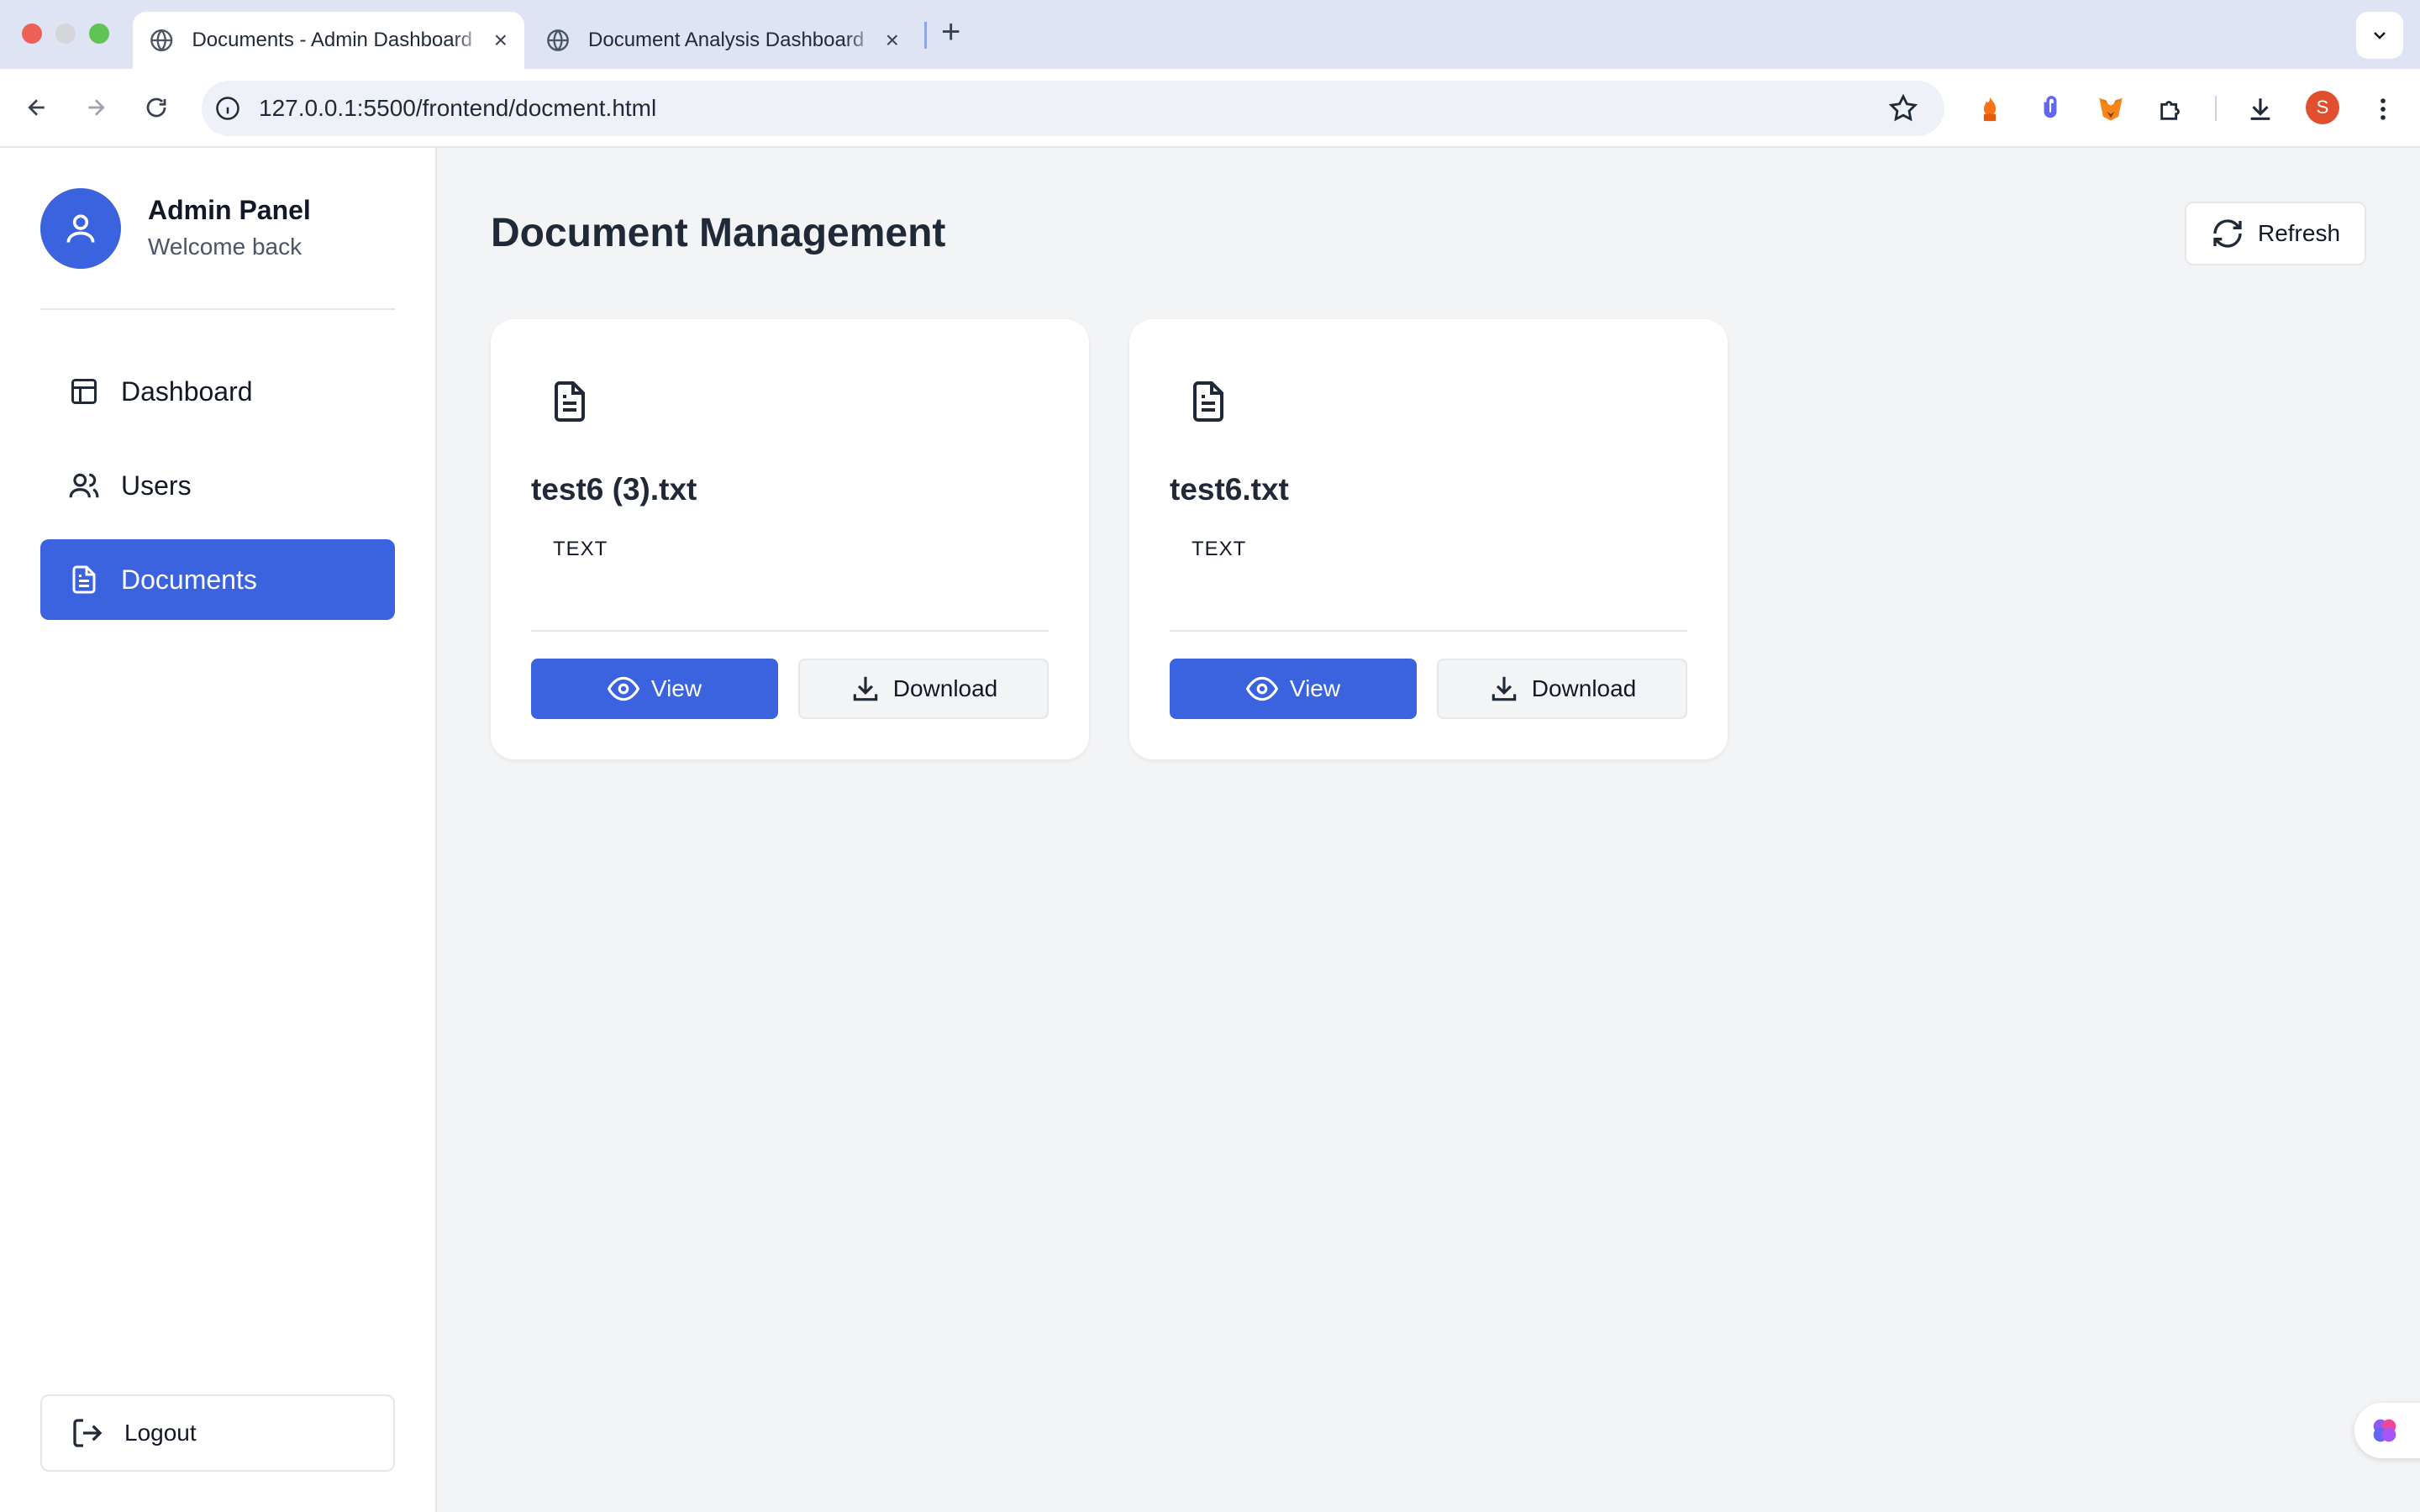 This screenshot has width=2420, height=1512. What do you see at coordinates (218, 1433) in the screenshot?
I see `logout-button: Logout` at bounding box center [218, 1433].